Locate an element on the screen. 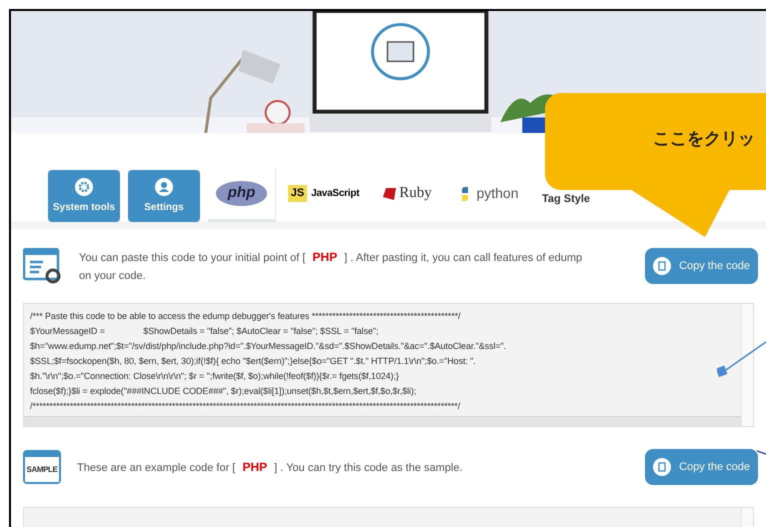 The height and width of the screenshot is (527, 766). settings-icon is located at coordinates (84, 187).